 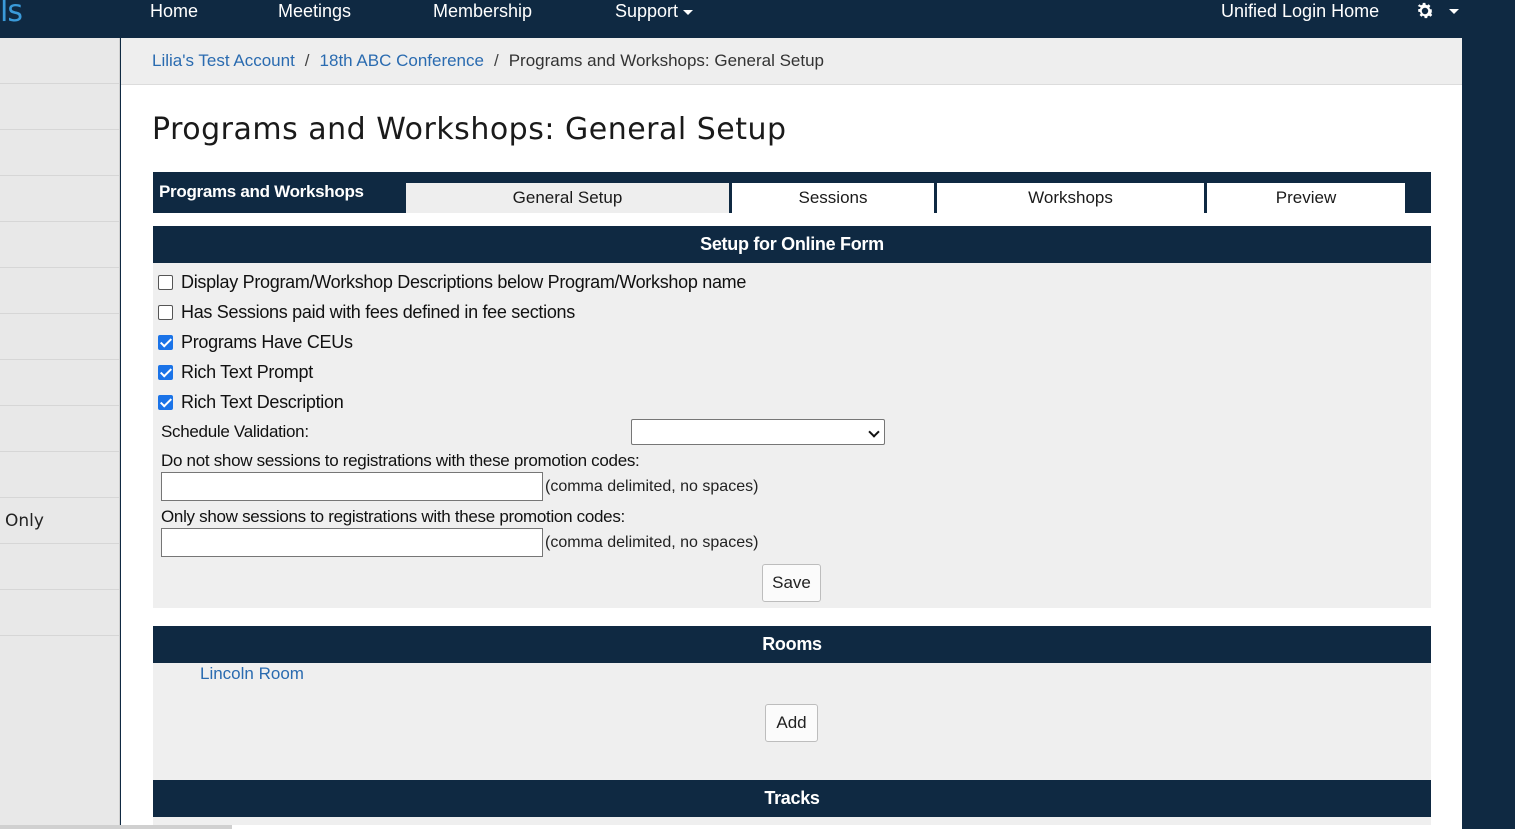 I want to click on checkbox-label: Rich Text Description, so click(x=262, y=402).